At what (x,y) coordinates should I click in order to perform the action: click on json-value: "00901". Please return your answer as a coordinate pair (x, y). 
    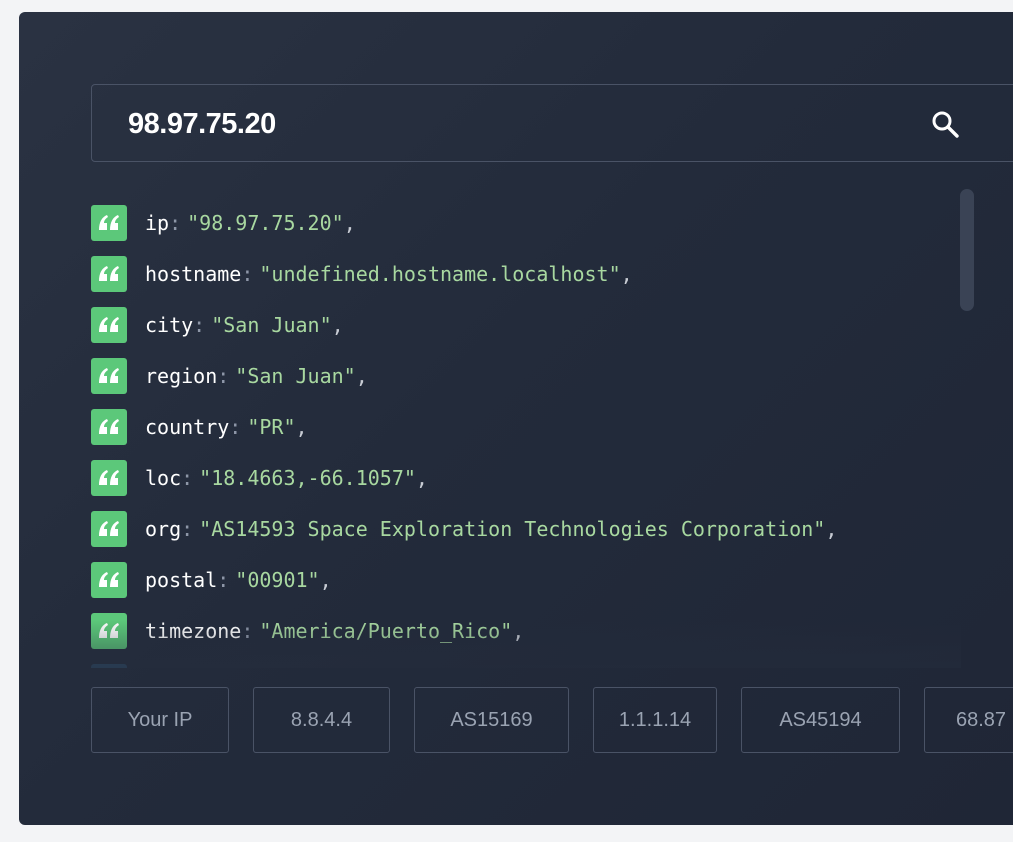
    Looking at the image, I should click on (277, 580).